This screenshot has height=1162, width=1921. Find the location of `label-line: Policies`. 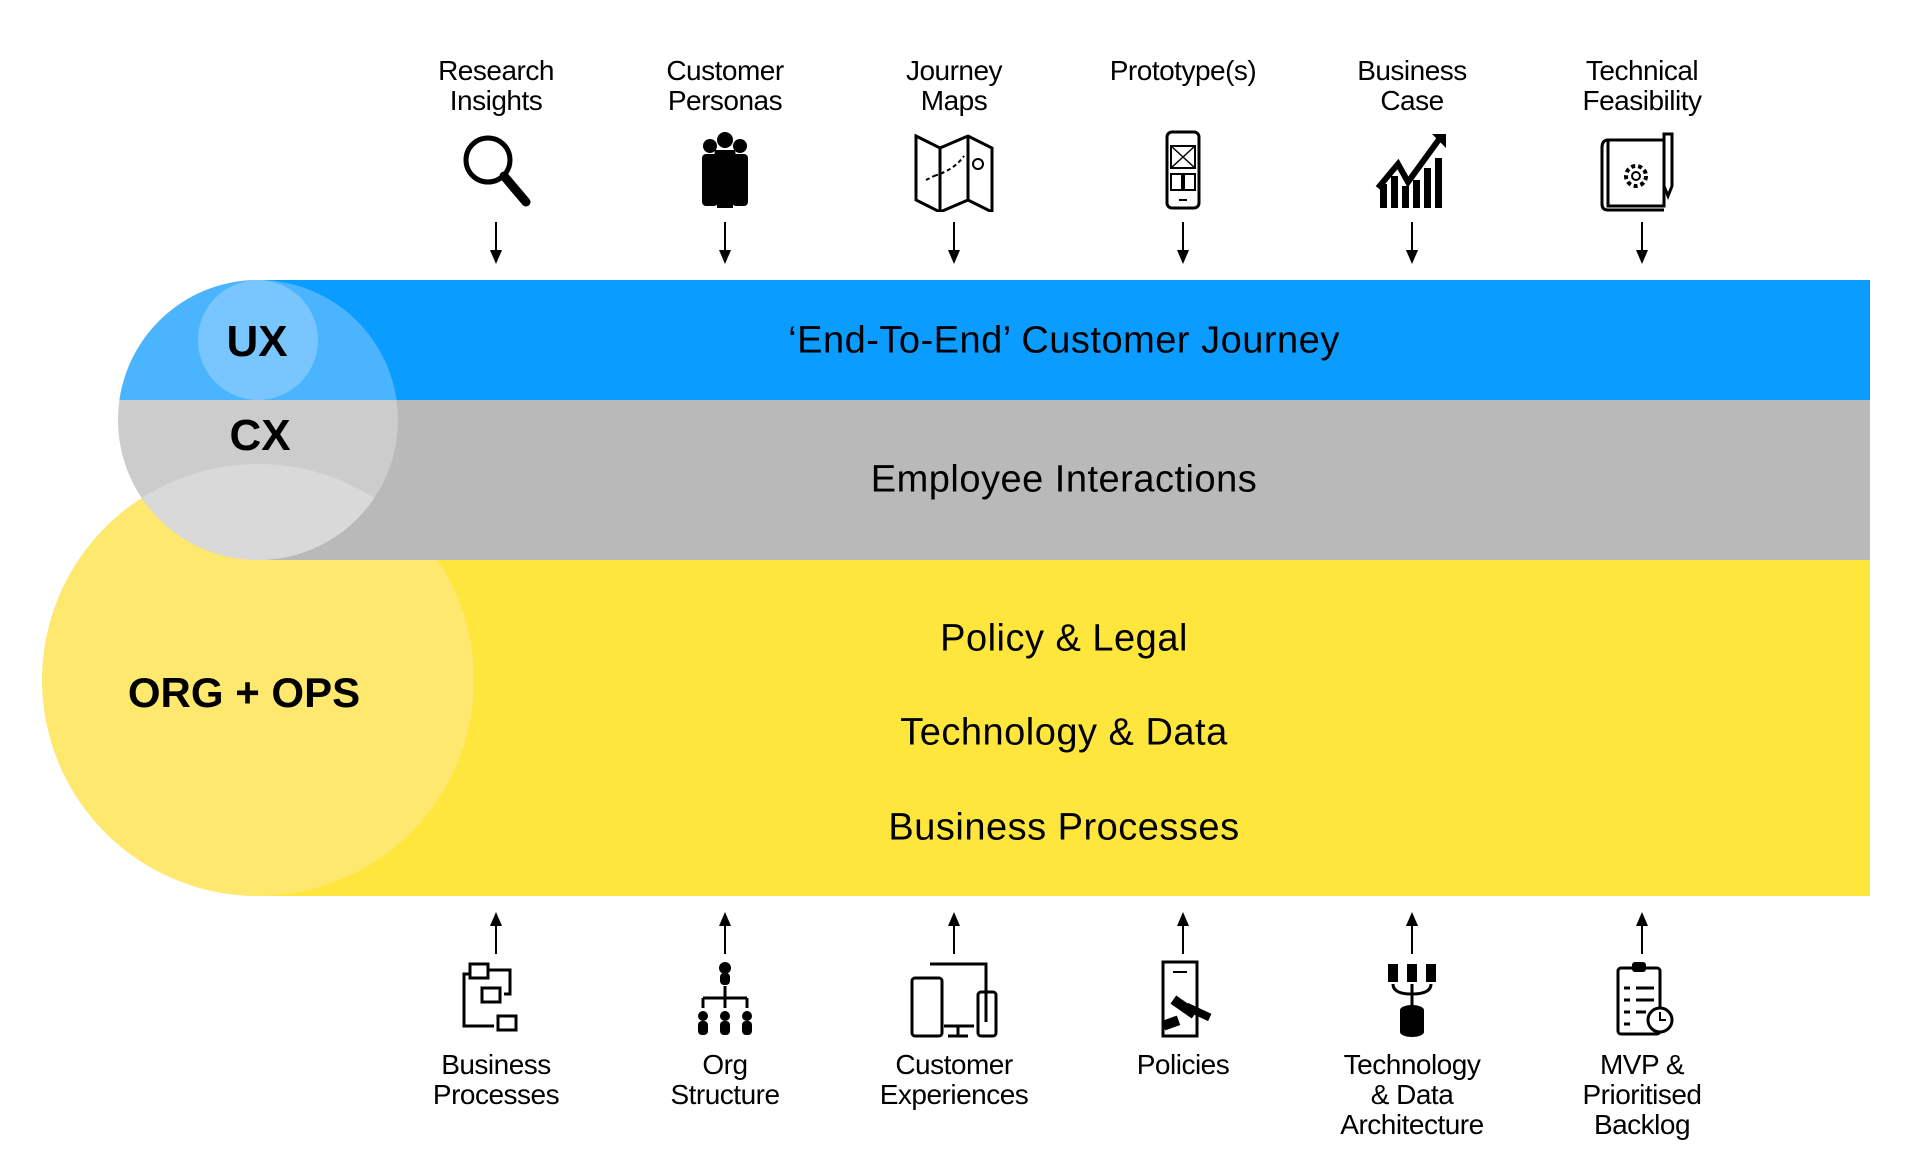

label-line: Policies is located at coordinates (1183, 1064).